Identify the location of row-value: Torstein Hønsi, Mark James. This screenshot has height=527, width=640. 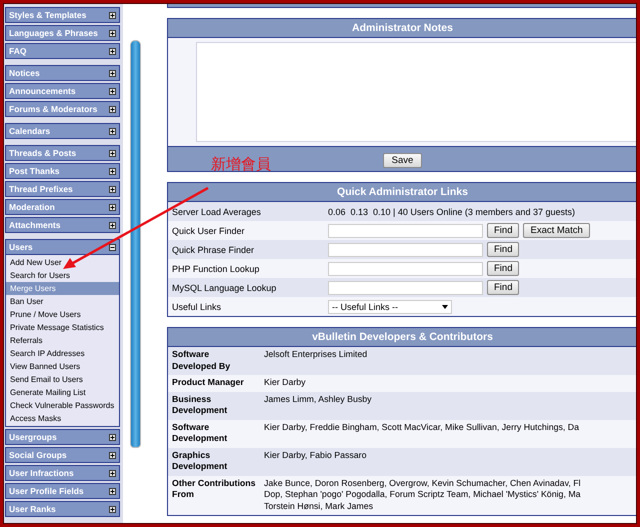
(319, 506).